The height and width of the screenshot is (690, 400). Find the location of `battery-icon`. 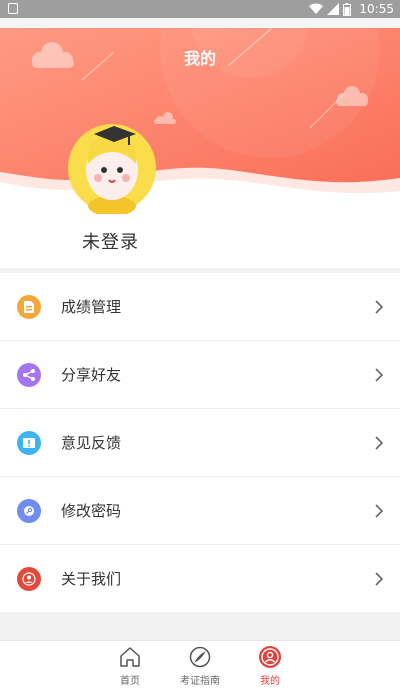

battery-icon is located at coordinates (347, 9).